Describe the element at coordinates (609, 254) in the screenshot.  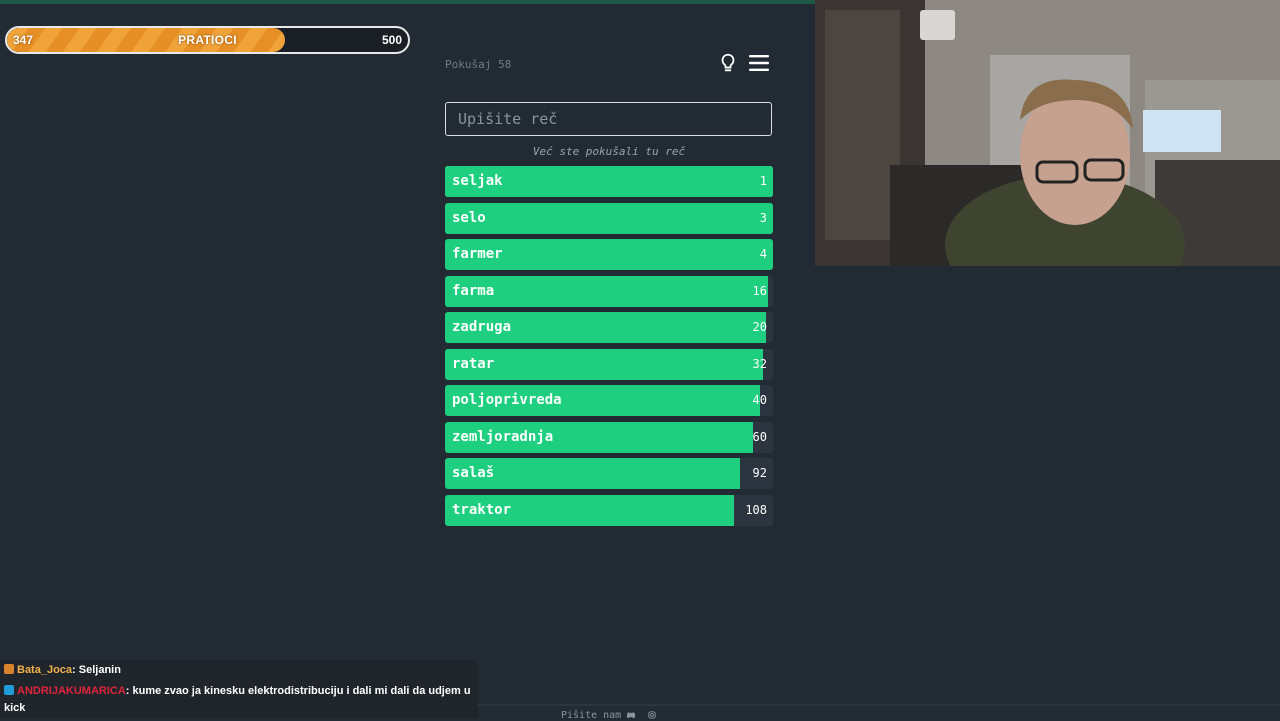
I see `guess-row: farmer 4` at that location.